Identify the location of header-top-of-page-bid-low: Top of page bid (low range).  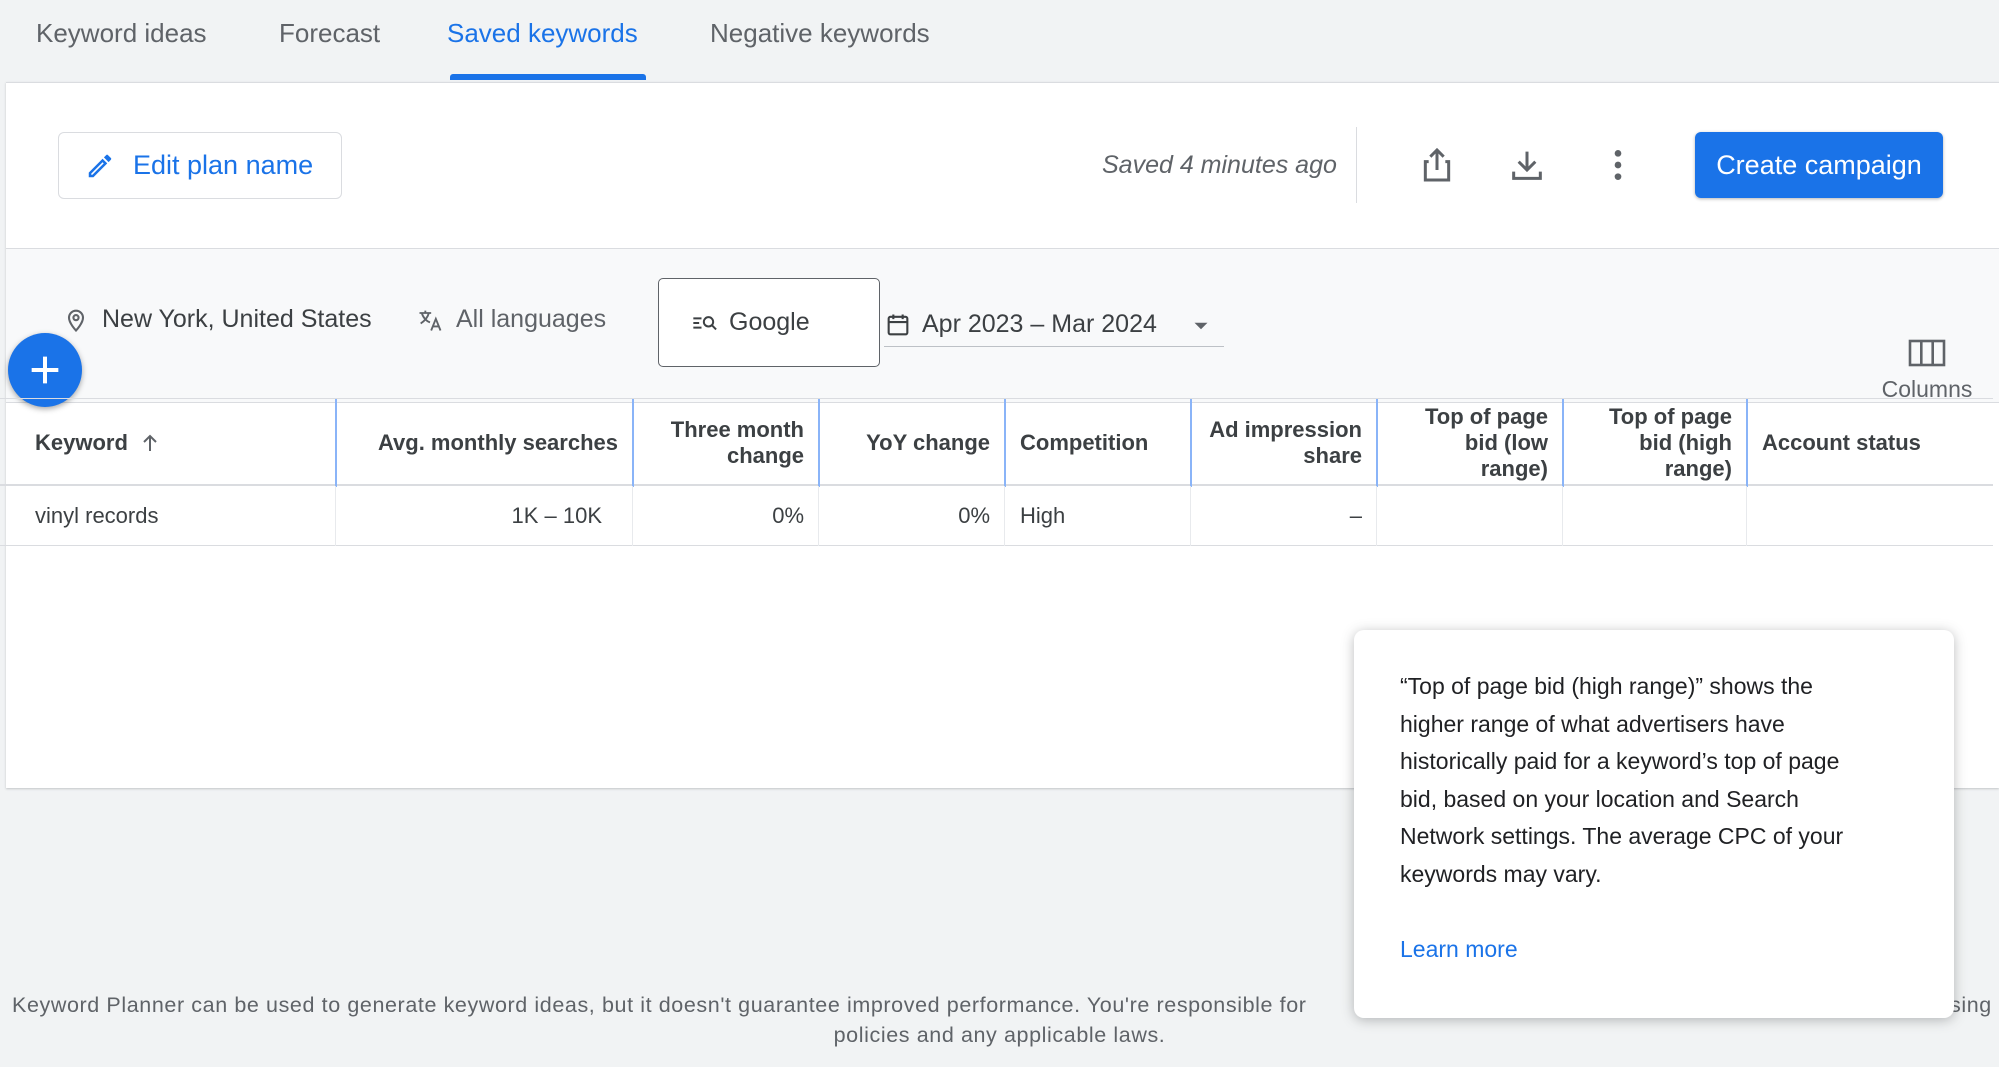
(1470, 443).